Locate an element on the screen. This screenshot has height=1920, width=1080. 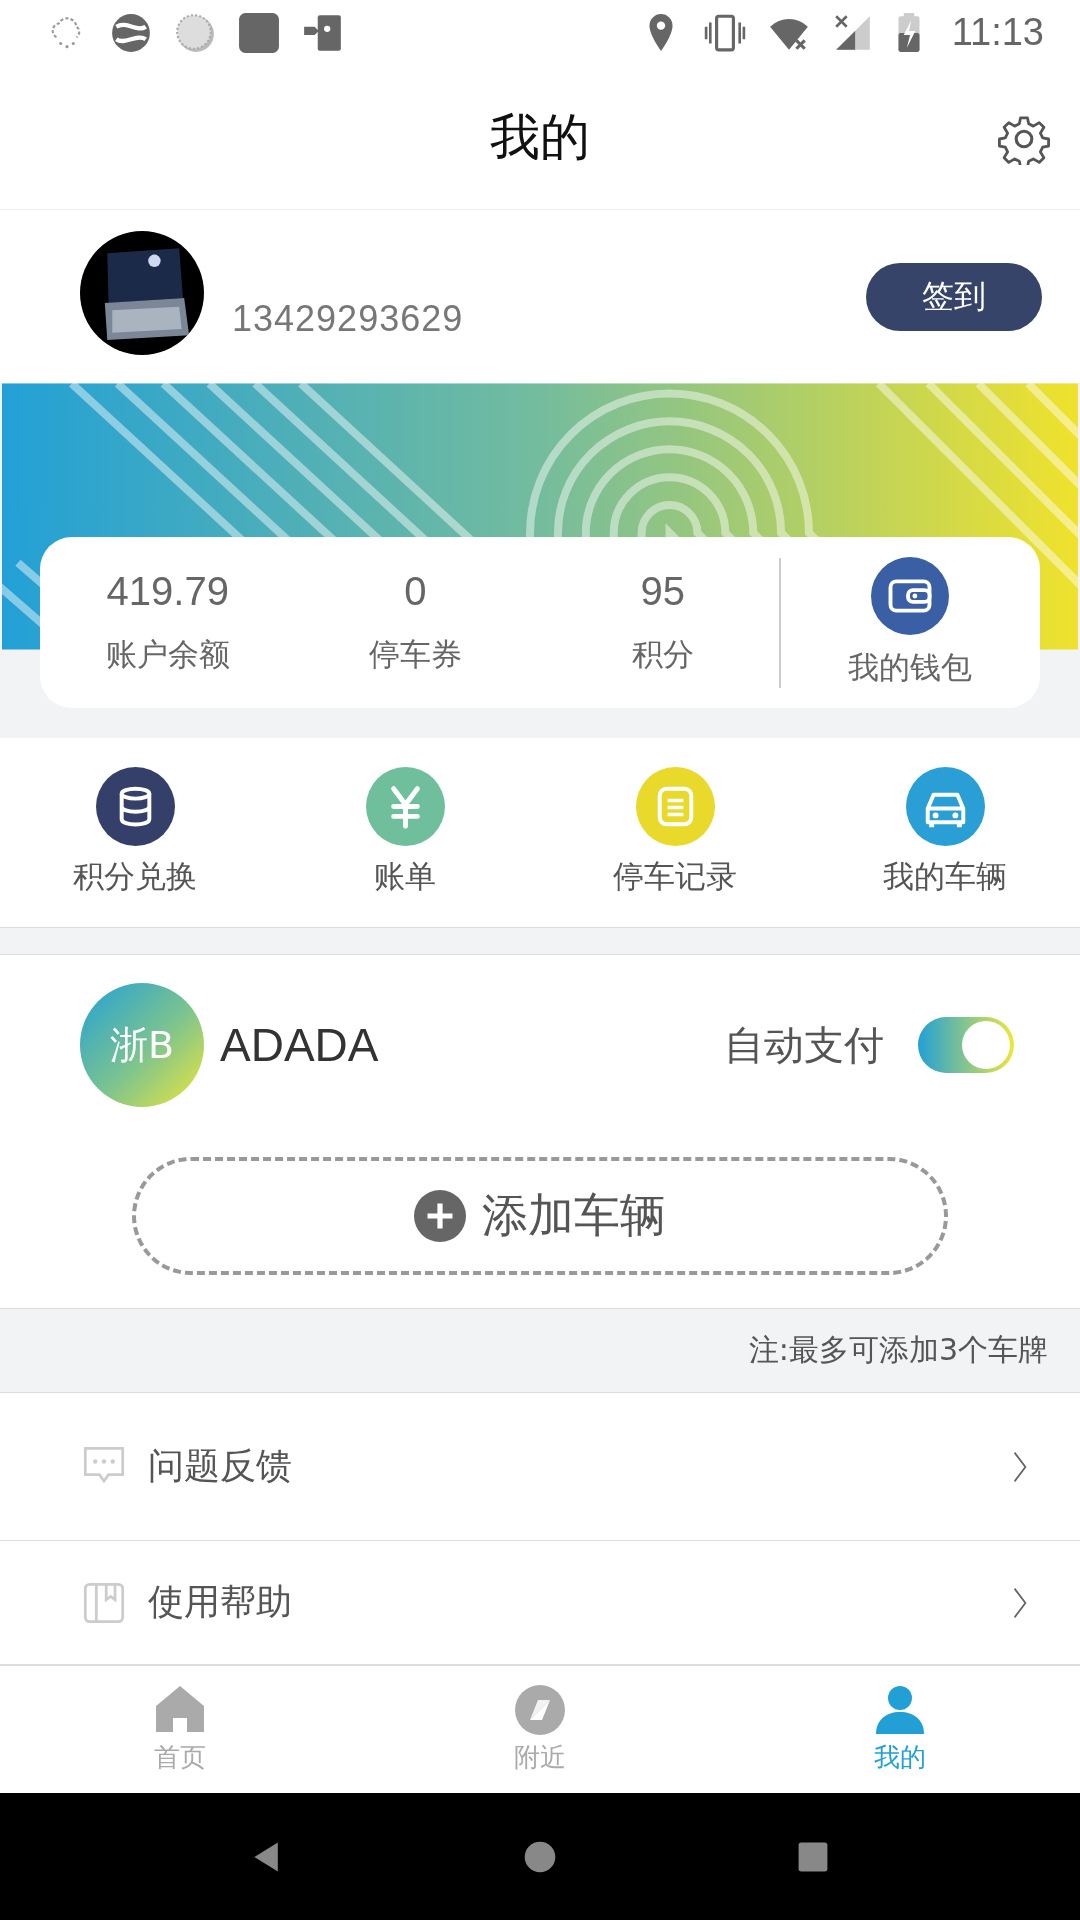
stat-value: 419.79 is located at coordinates (167, 591).